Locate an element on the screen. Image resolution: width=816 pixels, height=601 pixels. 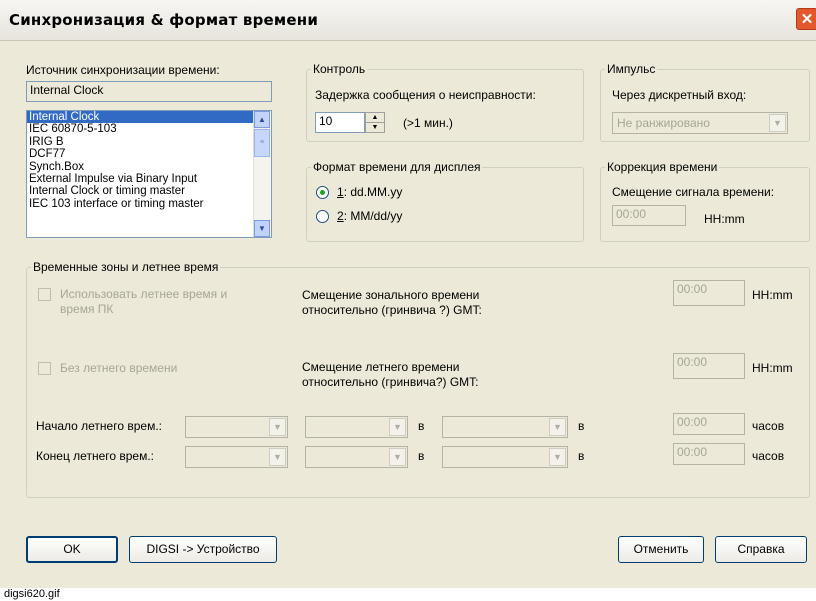
sync-source-option: Internal Clock or timing master is located at coordinates (149, 191).